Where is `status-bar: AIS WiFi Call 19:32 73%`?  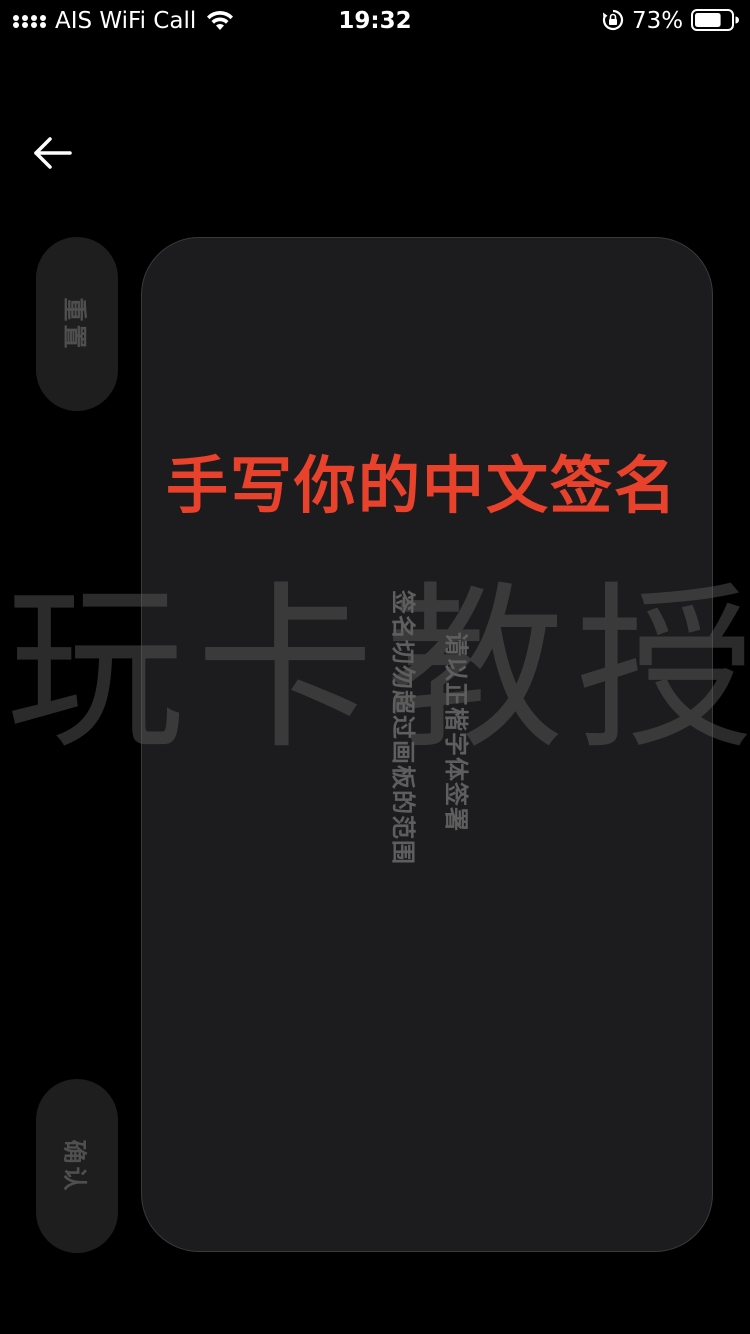 status-bar: AIS WiFi Call 19:32 73% is located at coordinates (375, 20).